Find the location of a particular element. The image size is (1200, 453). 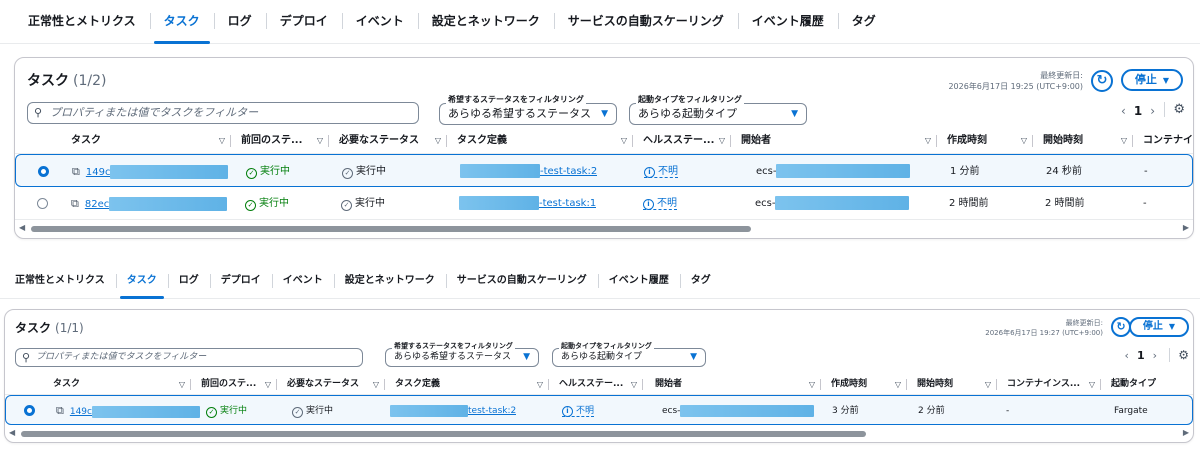

started-time: 2 時間前 is located at coordinates (1065, 203).